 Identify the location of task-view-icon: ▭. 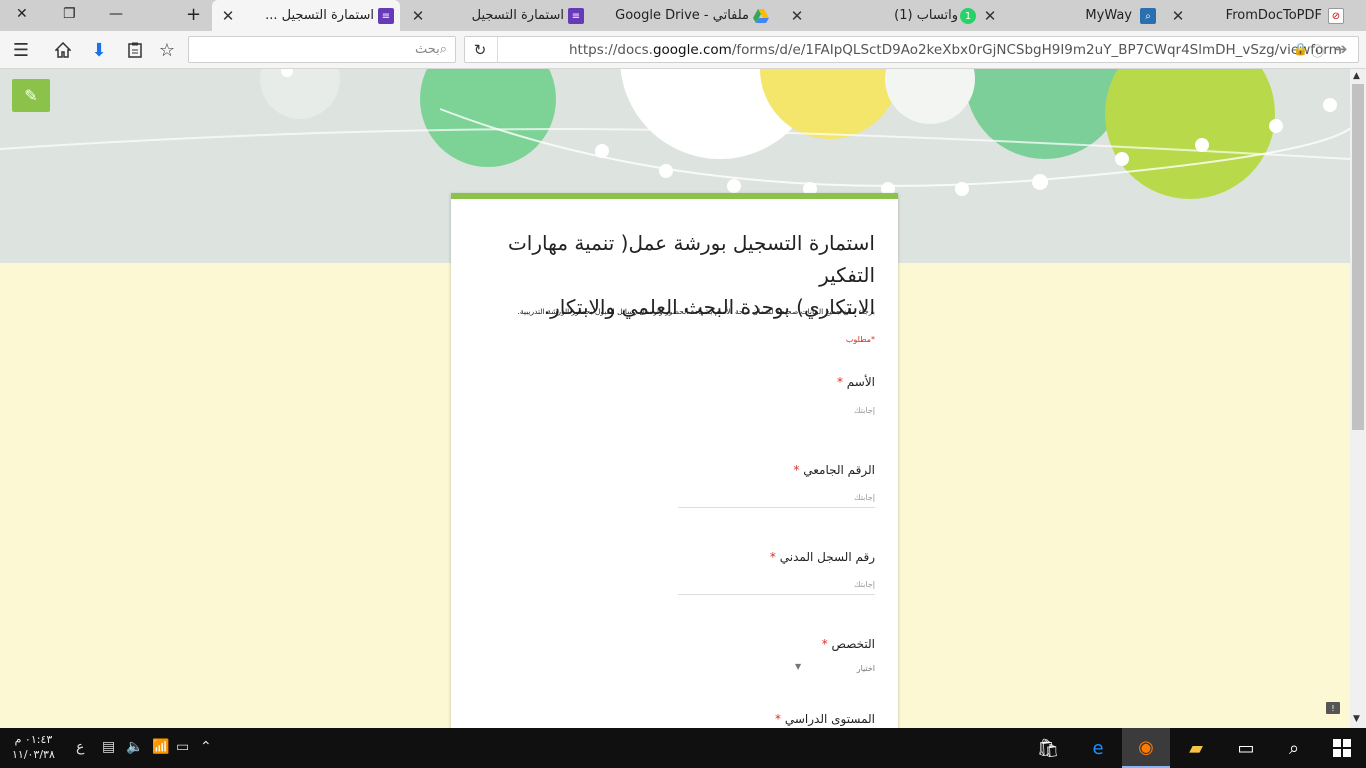
(1246, 748).